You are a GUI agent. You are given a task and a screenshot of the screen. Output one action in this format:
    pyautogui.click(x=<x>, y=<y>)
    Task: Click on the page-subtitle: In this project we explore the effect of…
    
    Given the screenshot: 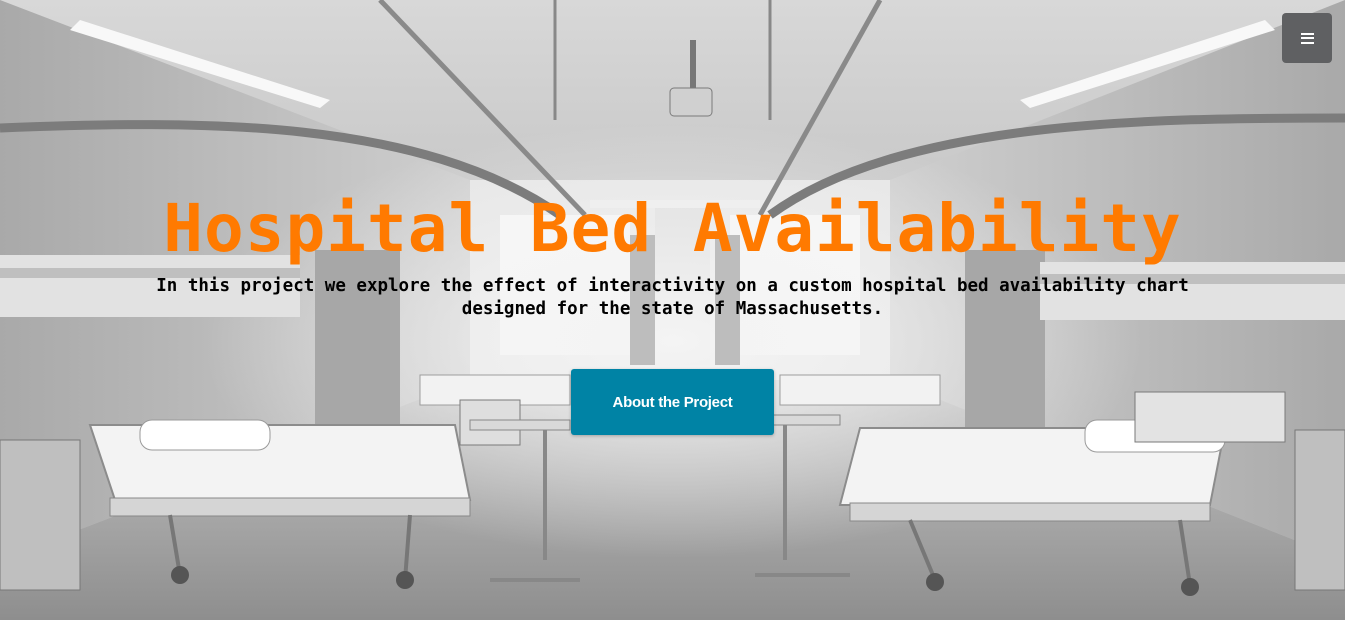 What is the action you would take?
    pyautogui.click(x=672, y=298)
    